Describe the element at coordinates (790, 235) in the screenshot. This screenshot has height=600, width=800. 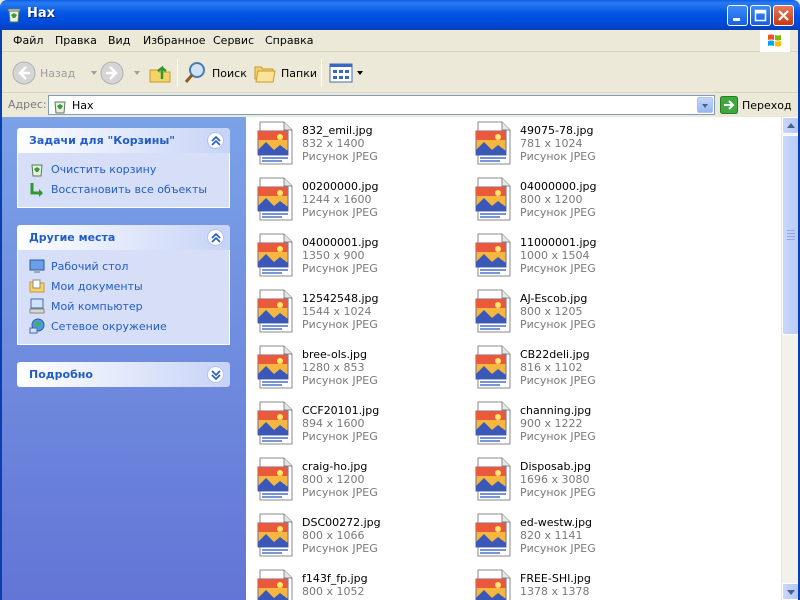
I see `scrollbar-thumb` at that location.